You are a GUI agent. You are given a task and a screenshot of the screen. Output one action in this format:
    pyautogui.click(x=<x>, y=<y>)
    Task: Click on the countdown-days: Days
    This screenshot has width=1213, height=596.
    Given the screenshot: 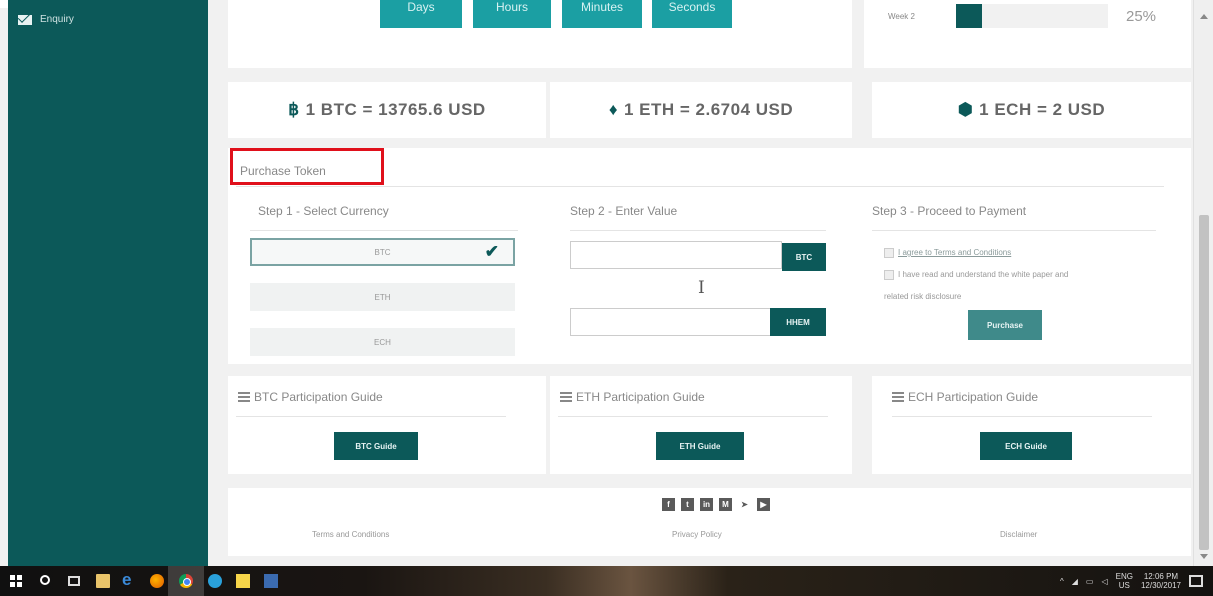 What is the action you would take?
    pyautogui.click(x=421, y=14)
    